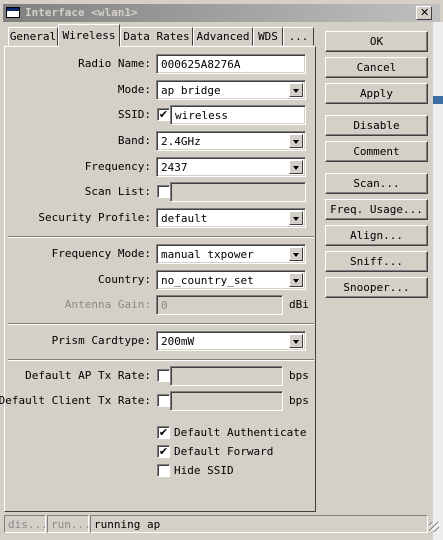  Describe the element at coordinates (231, 341) in the screenshot. I see `prism-cardtype-select: 200mW` at that location.